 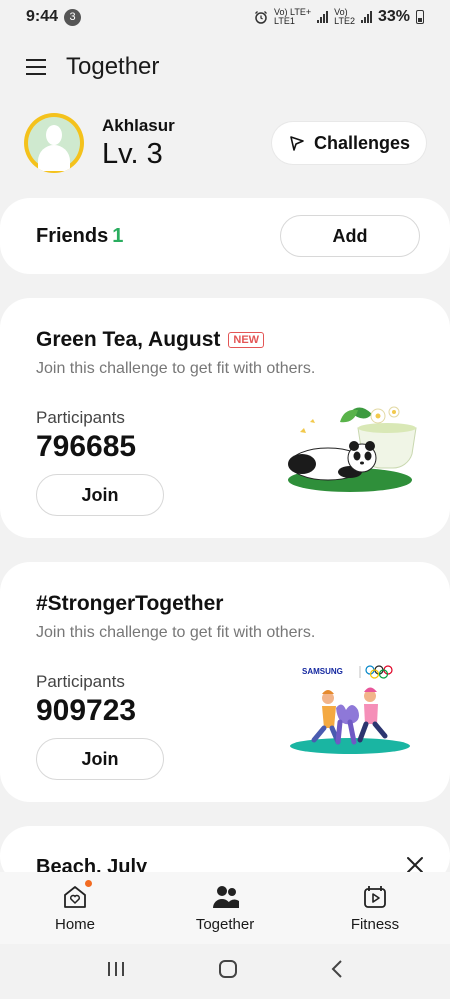 I want to click on samsung-logo: SAMSUNG, so click(x=322, y=671).